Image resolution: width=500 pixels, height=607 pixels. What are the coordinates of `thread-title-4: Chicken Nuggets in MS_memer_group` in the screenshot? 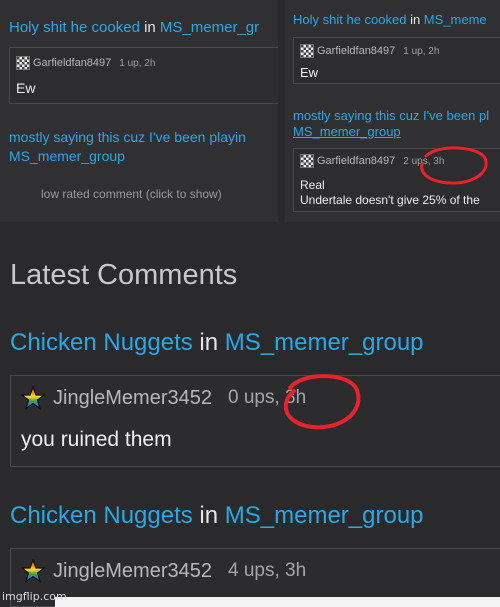 It's located at (217, 516).